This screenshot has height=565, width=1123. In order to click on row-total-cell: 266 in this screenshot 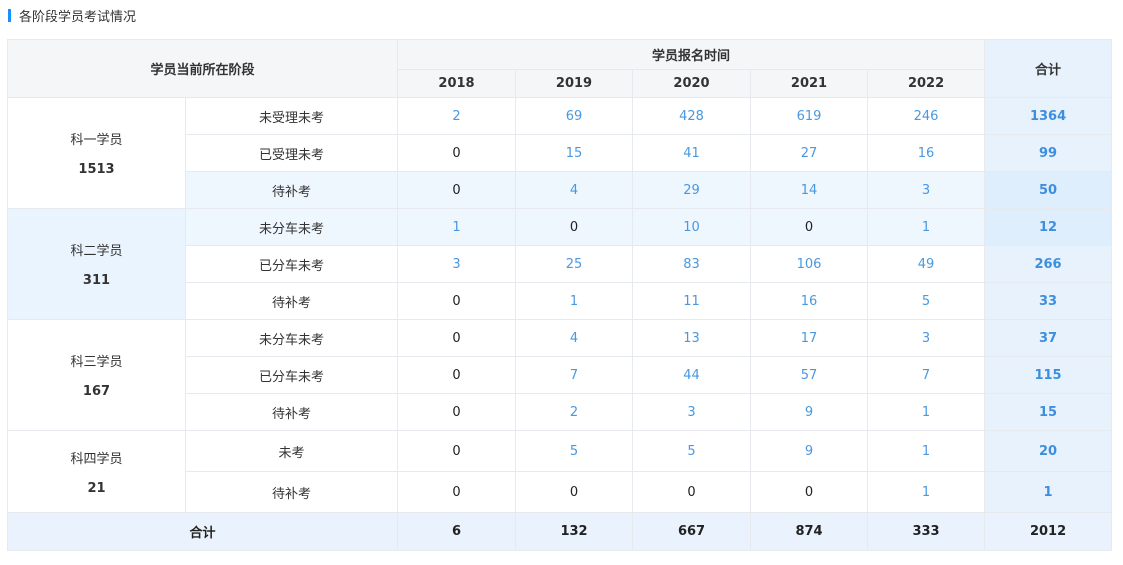, I will do `click(1048, 264)`.